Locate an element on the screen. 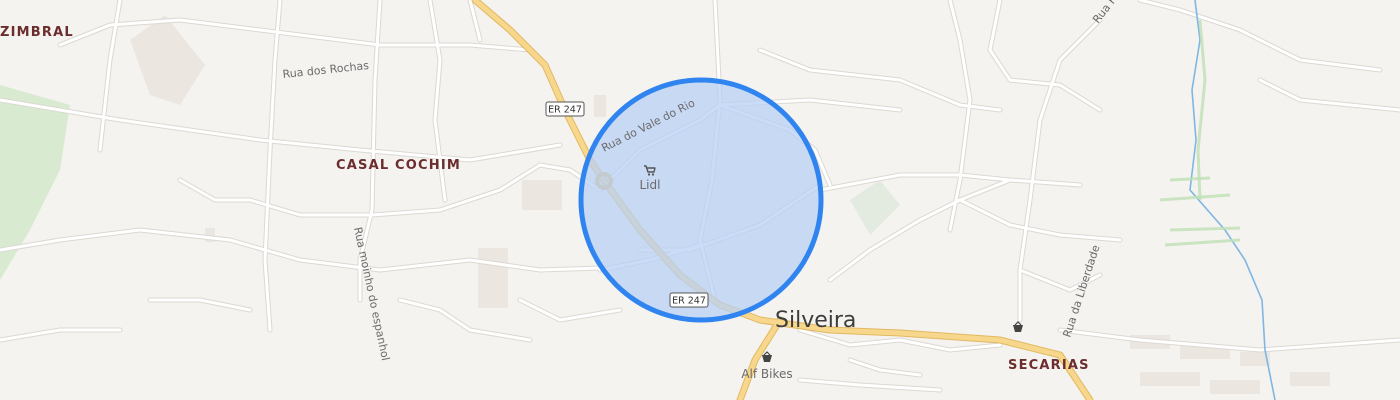  place-label-secarias: SECARIAS is located at coordinates (1049, 365).